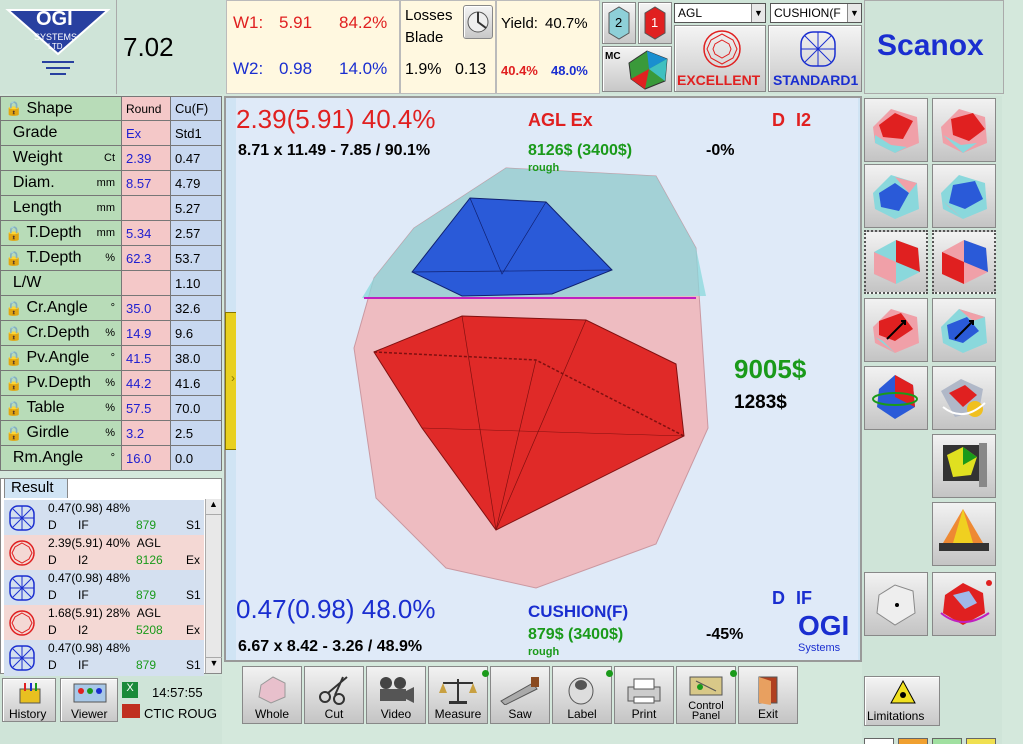 Image resolution: width=1023 pixels, height=744 pixels. What do you see at coordinates (816, 13) in the screenshot?
I see `shape-select: CUSHION(F ▼` at bounding box center [816, 13].